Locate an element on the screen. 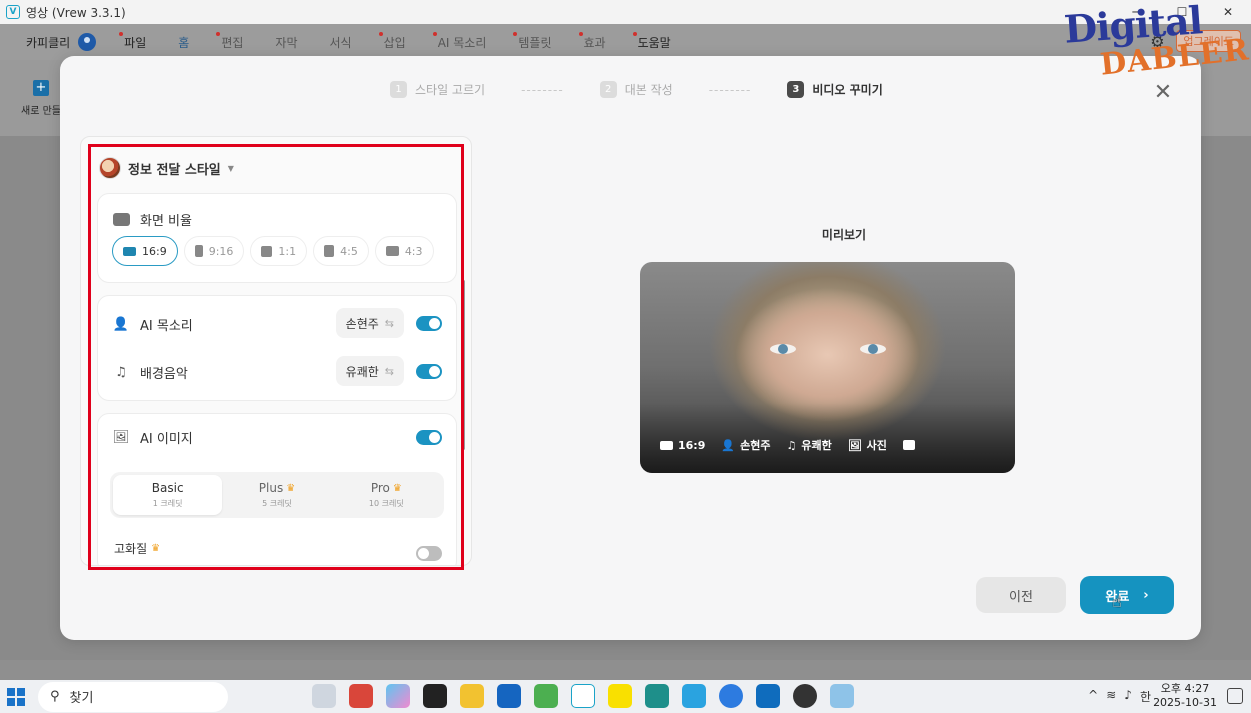 Image resolution: width=1251 pixels, height=713 pixels. step-script: 2 대본 작성 is located at coordinates (636, 89).